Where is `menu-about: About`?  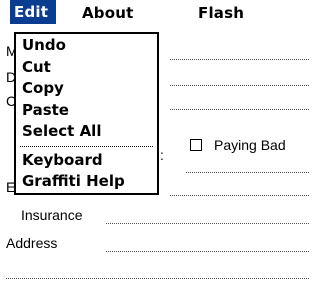 menu-about: About is located at coordinates (108, 13).